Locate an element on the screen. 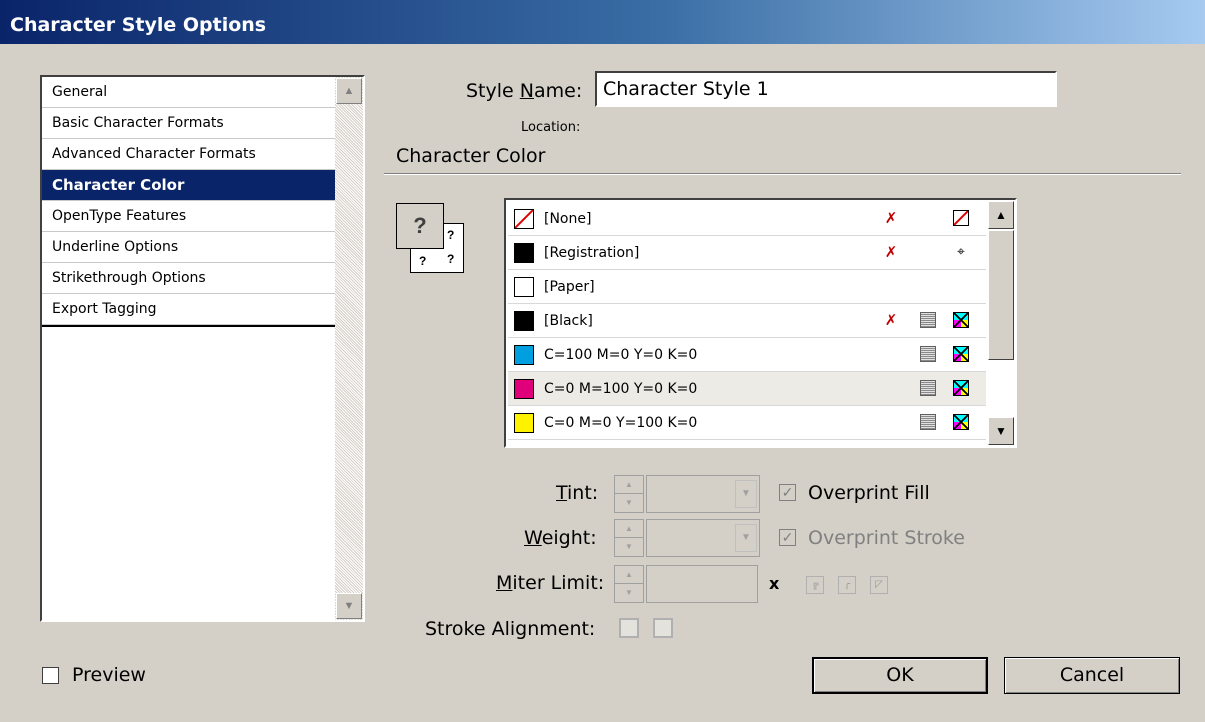 The height and width of the screenshot is (722, 1205). weight-stepper: ▲ ▼ is located at coordinates (629, 538).